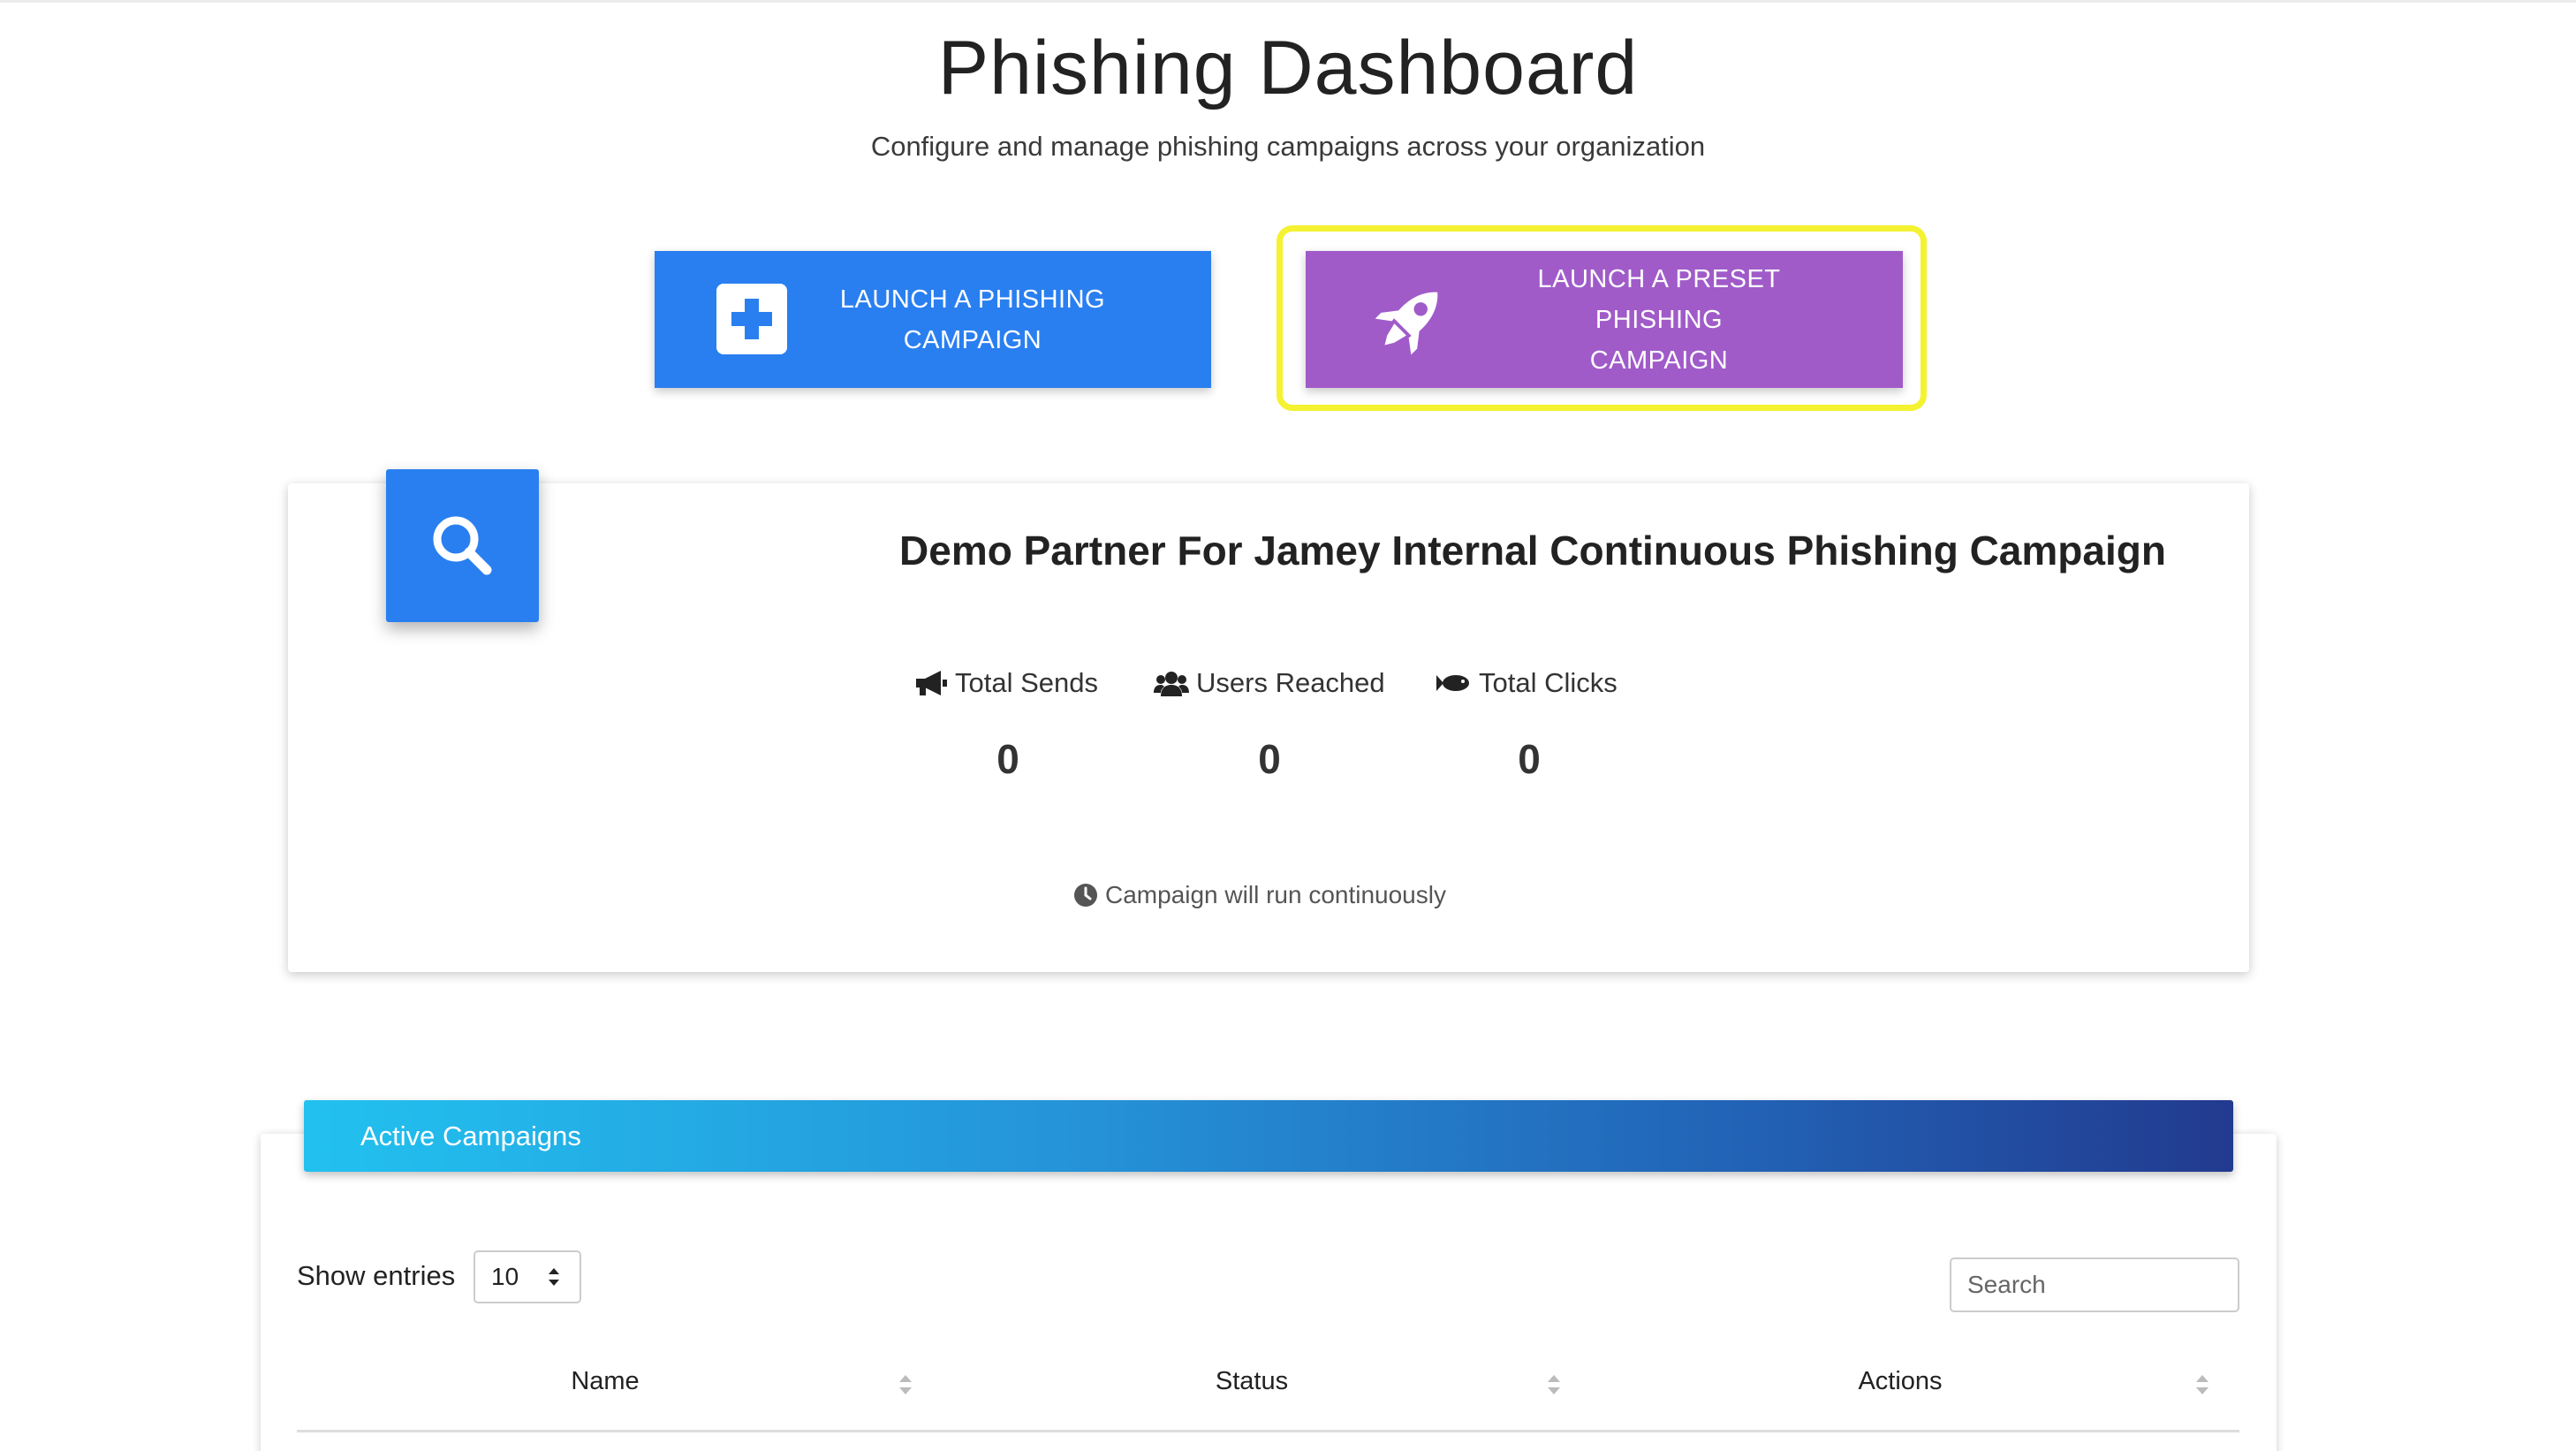 This screenshot has width=2576, height=1451. Describe the element at coordinates (528, 1276) in the screenshot. I see `entries-select: 10` at that location.